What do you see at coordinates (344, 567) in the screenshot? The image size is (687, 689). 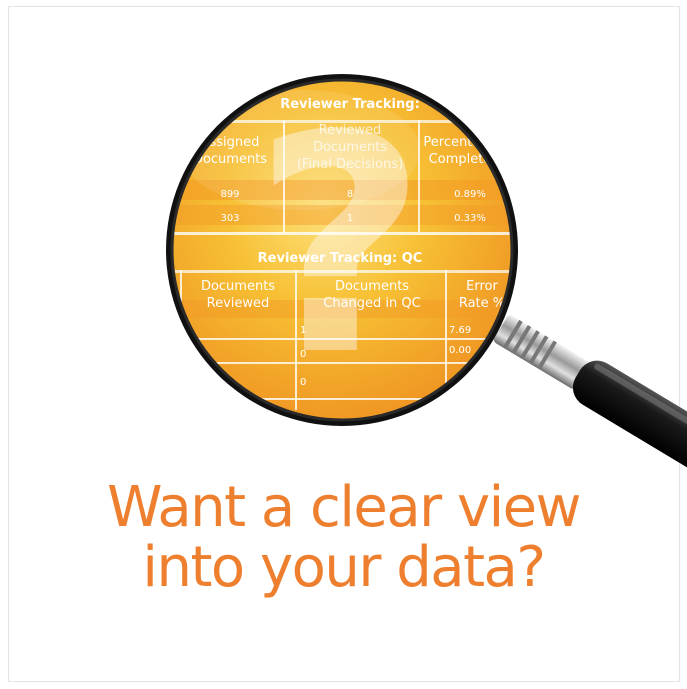 I see `headline-line-2: into your data?` at bounding box center [344, 567].